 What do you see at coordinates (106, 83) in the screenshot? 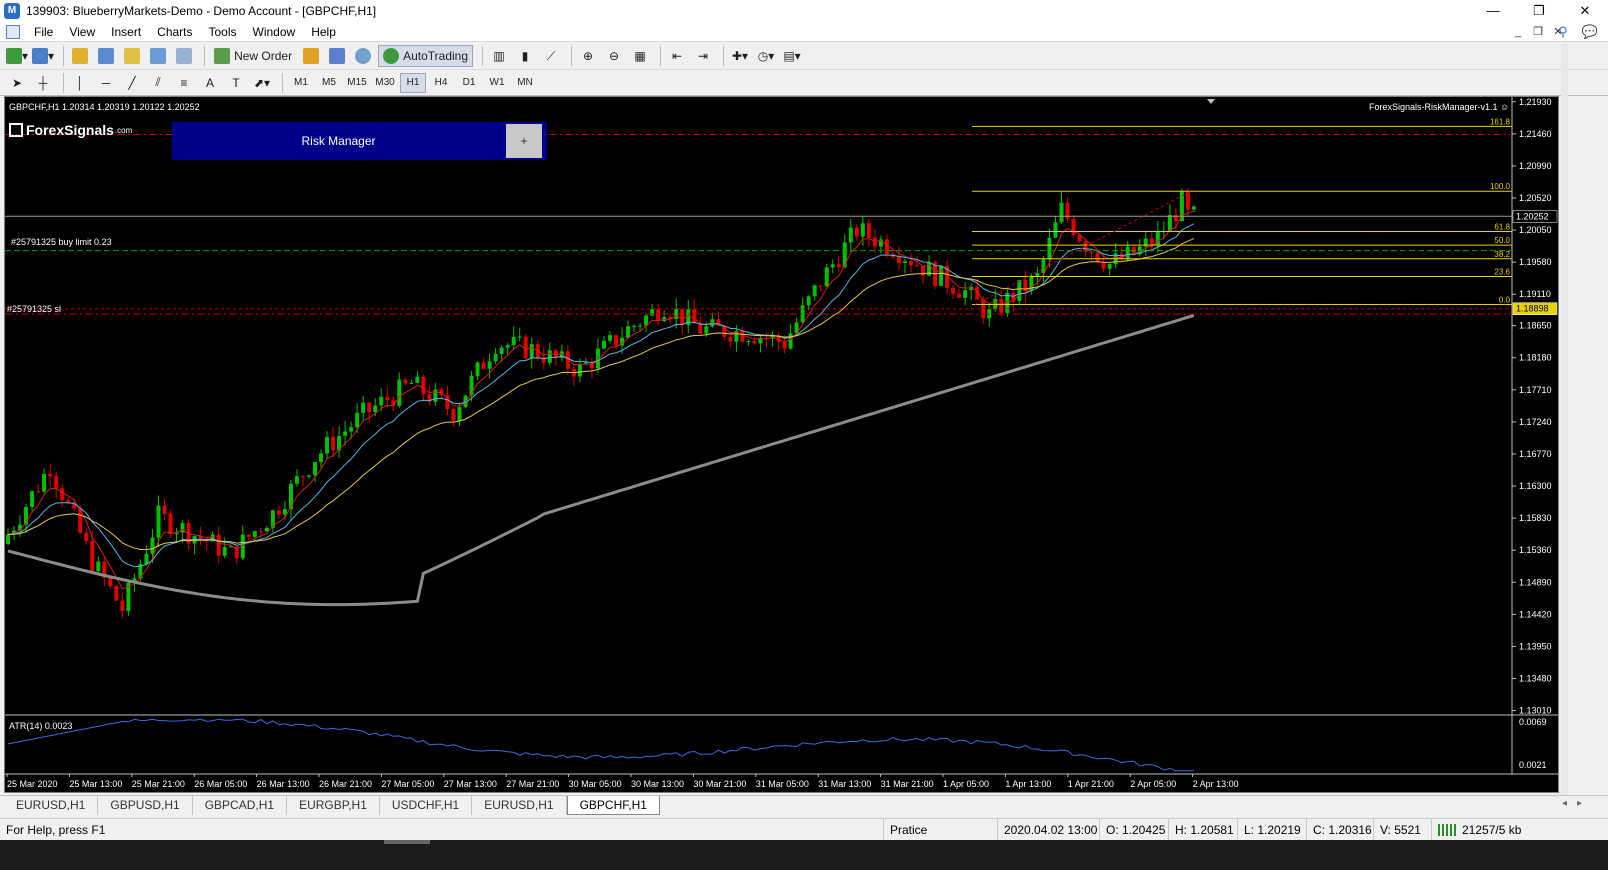
I see `horizontal-line-icon: ─` at bounding box center [106, 83].